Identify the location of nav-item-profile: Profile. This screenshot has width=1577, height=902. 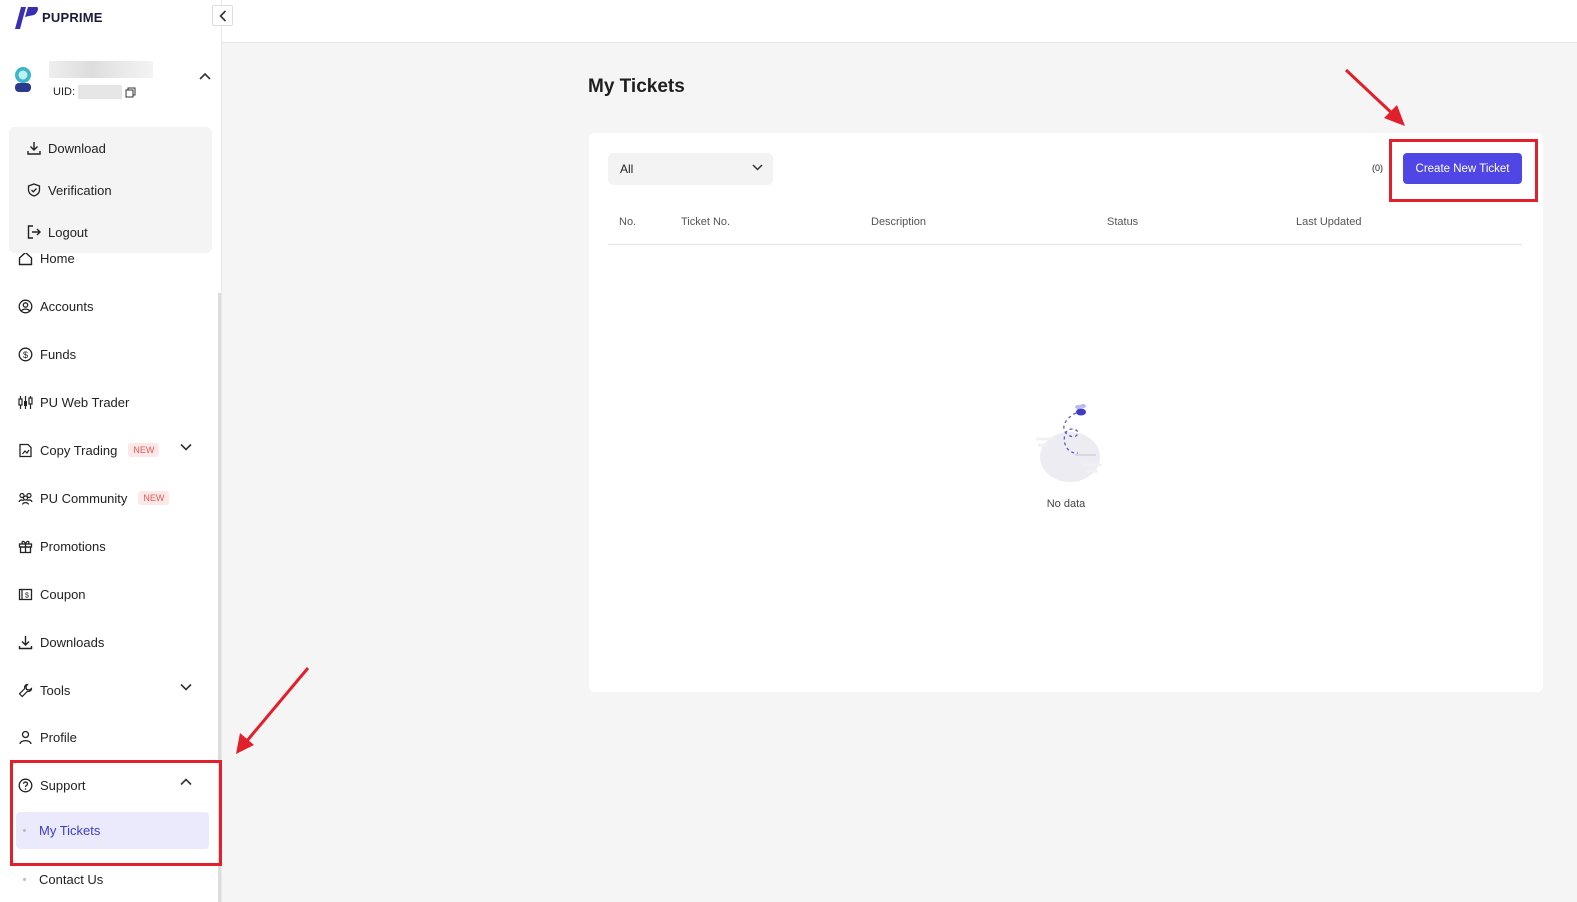
(47, 737).